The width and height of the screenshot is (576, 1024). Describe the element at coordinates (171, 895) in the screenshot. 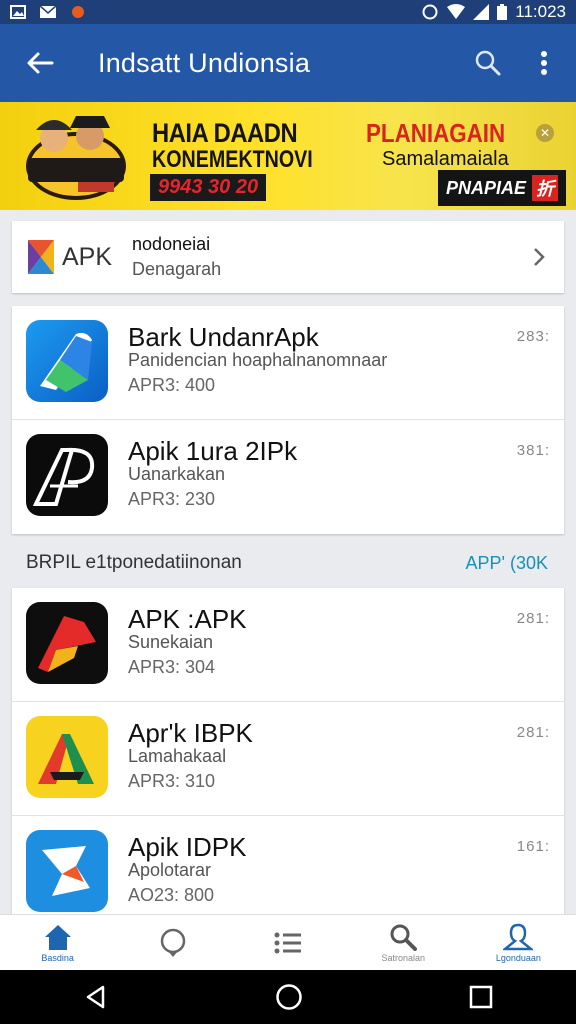

I see `app-meta: AO23: 800` at that location.